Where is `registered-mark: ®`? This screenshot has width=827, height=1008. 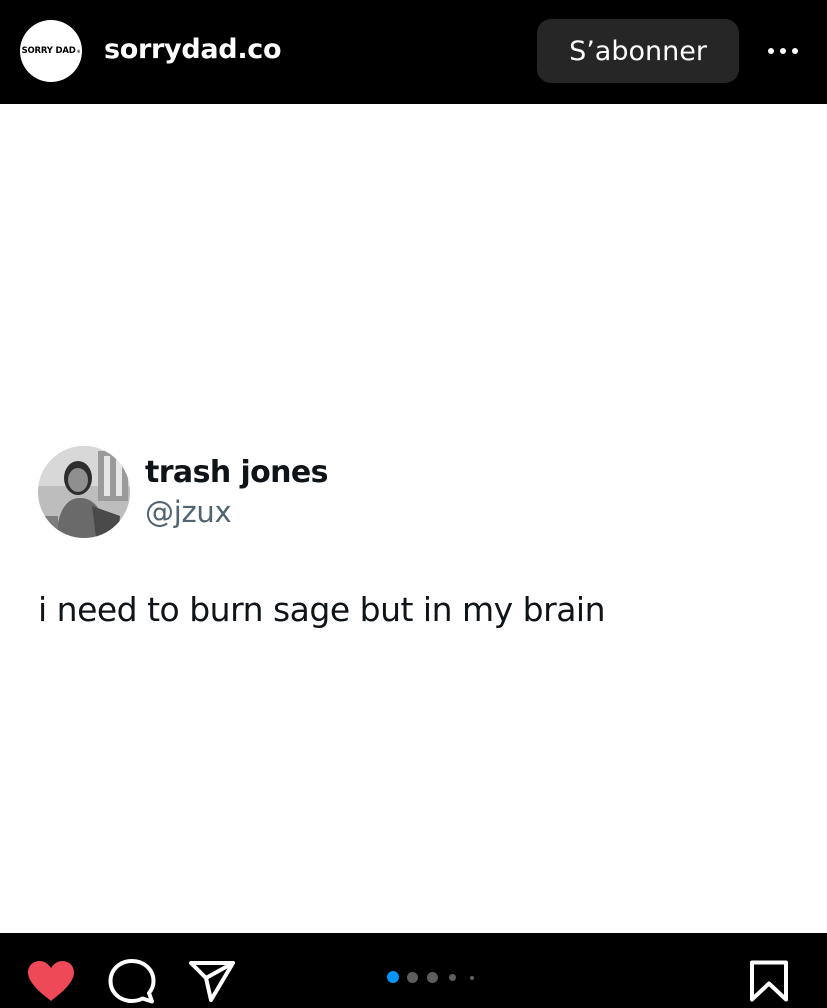
registered-mark: ® is located at coordinates (78, 51).